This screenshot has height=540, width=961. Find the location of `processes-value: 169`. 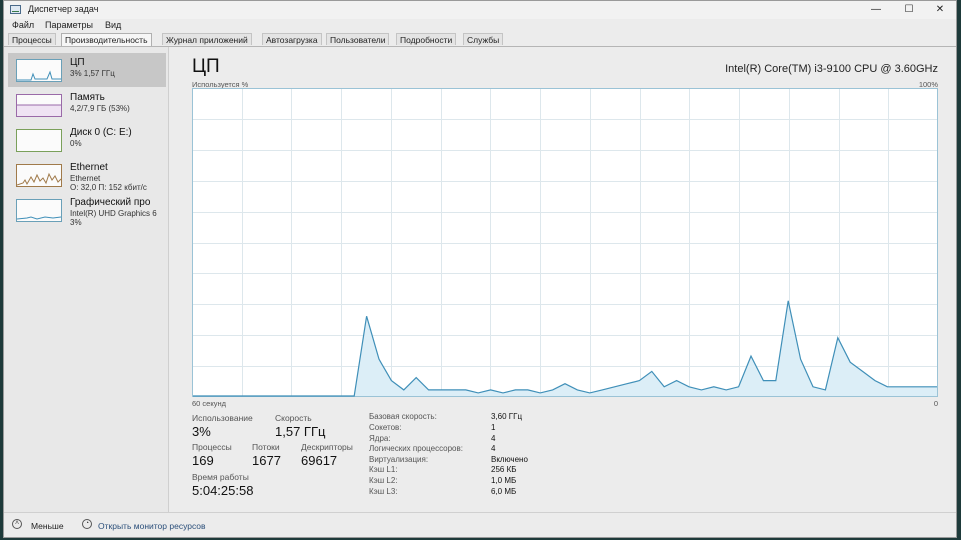

processes-value: 169 is located at coordinates (203, 460).